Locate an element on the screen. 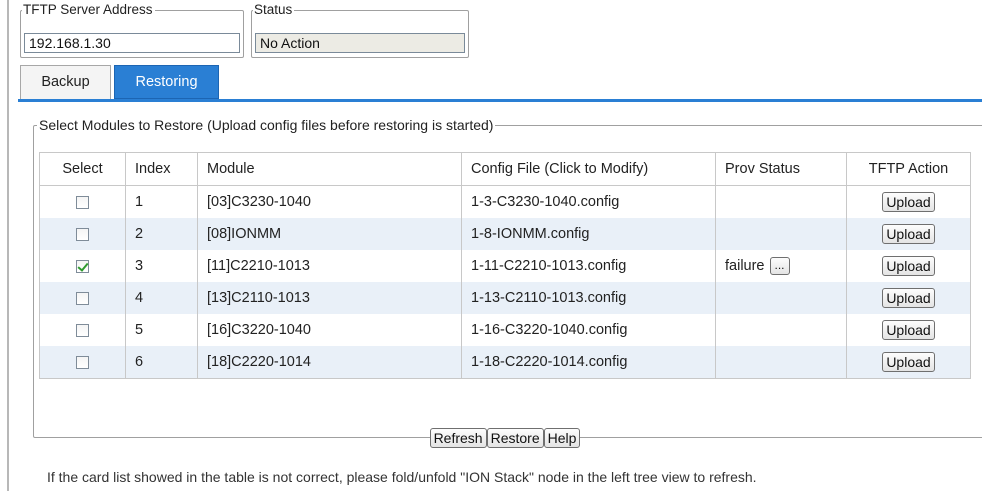 The height and width of the screenshot is (491, 982). help-button: Help is located at coordinates (562, 438).